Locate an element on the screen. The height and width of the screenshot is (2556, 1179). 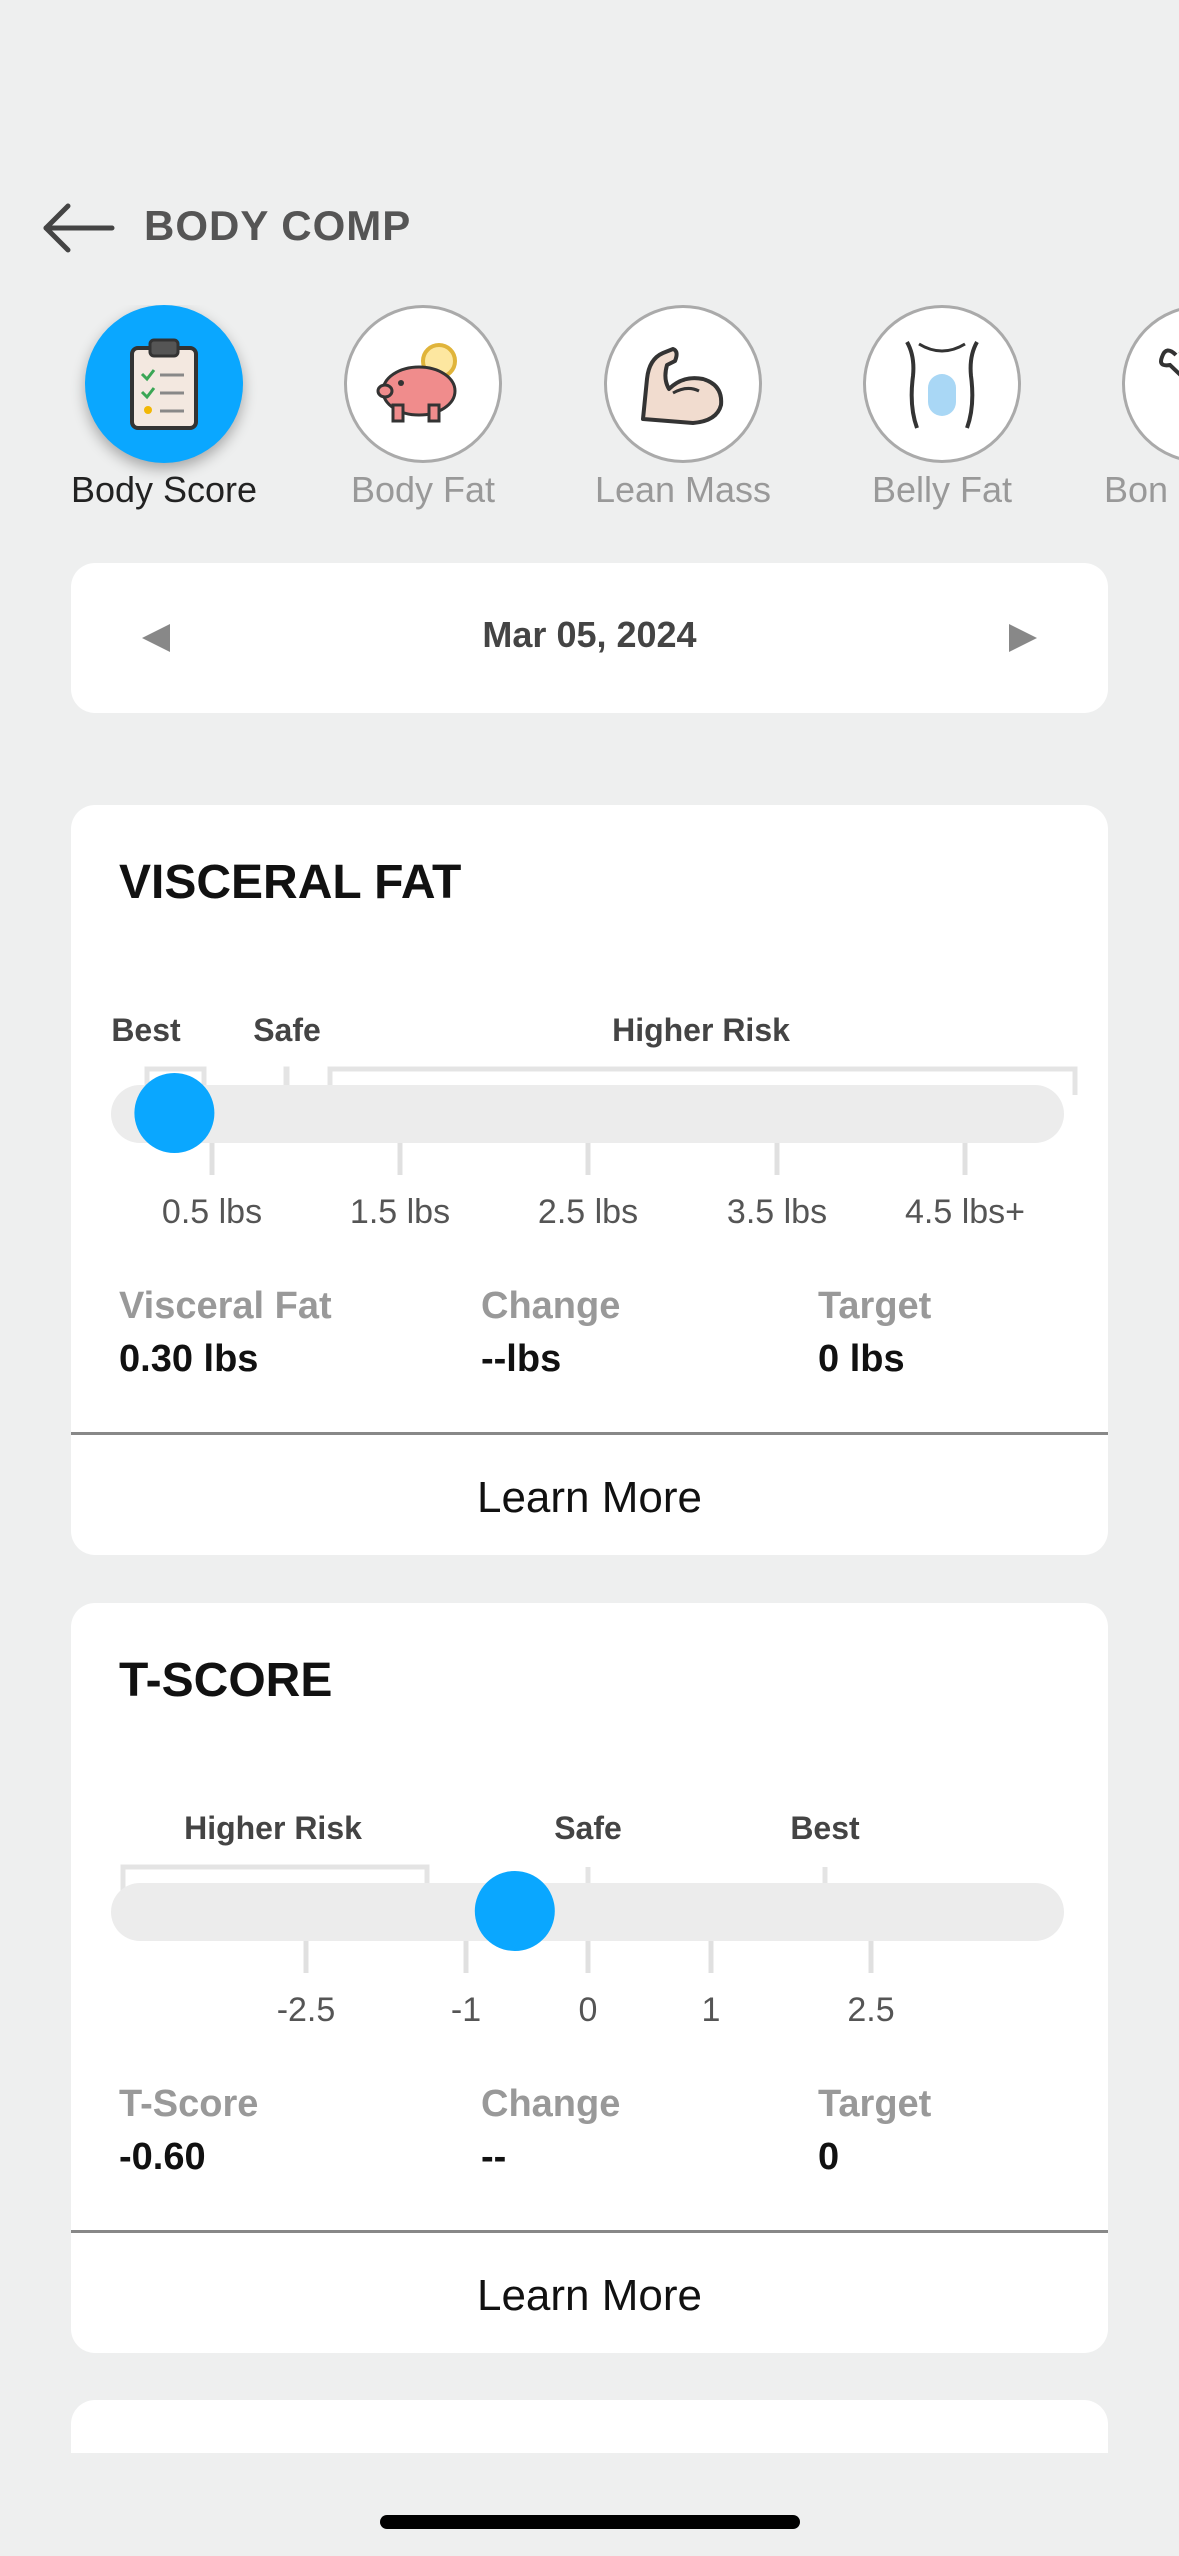
tick-label: 0 is located at coordinates (588, 2010).